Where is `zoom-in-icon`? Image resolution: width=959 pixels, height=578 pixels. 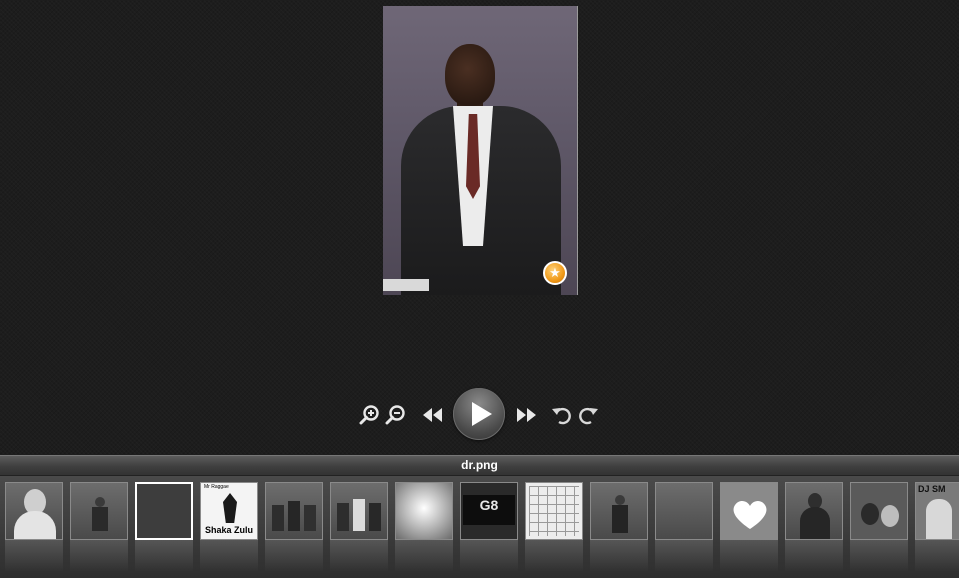
zoom-in-icon is located at coordinates (370, 415).